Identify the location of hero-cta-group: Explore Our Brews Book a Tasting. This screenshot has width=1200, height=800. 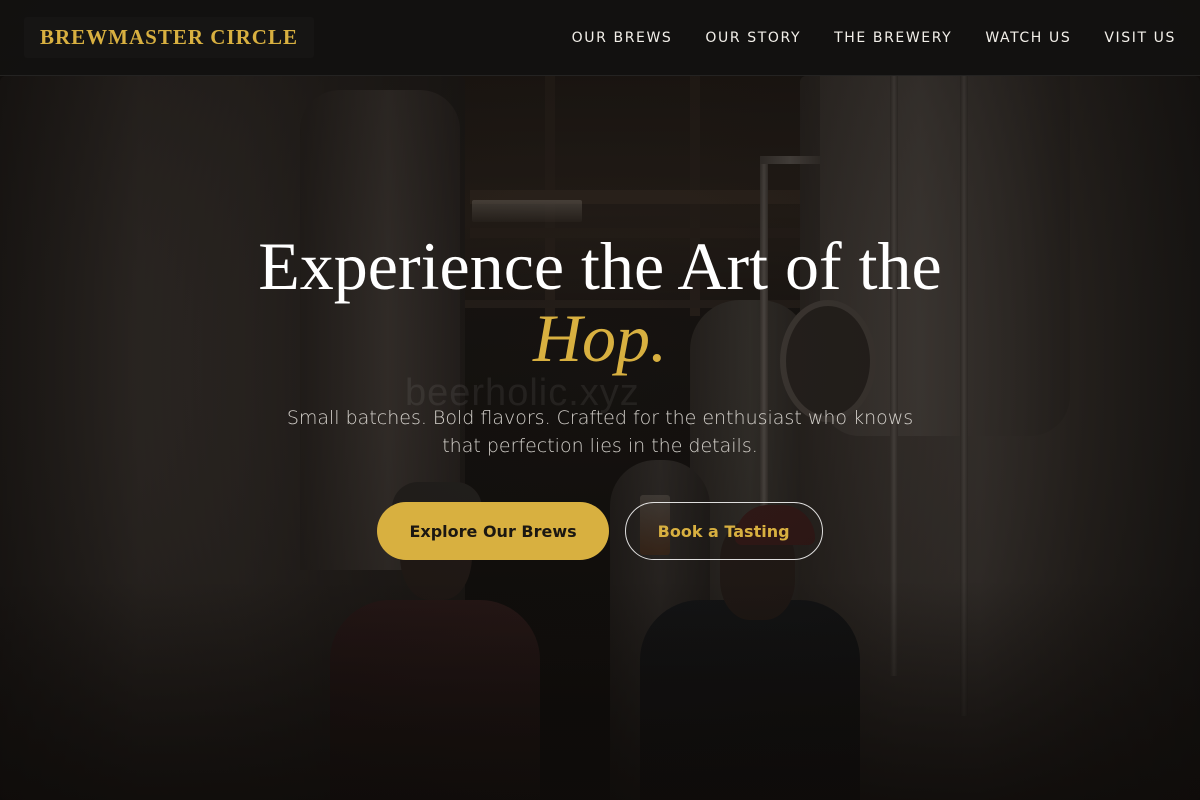
(600, 531).